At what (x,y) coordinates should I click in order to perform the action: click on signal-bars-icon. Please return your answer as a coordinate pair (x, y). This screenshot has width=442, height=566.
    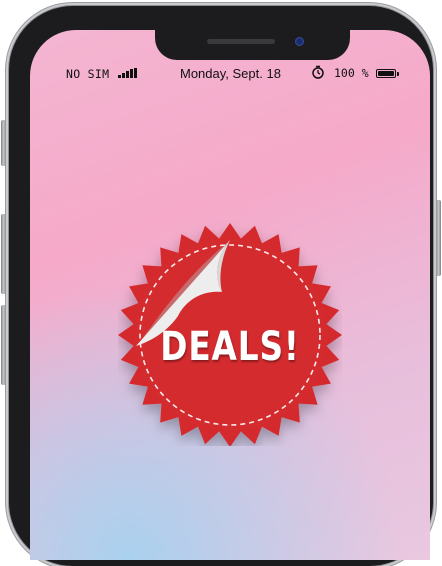
    Looking at the image, I should click on (128, 73).